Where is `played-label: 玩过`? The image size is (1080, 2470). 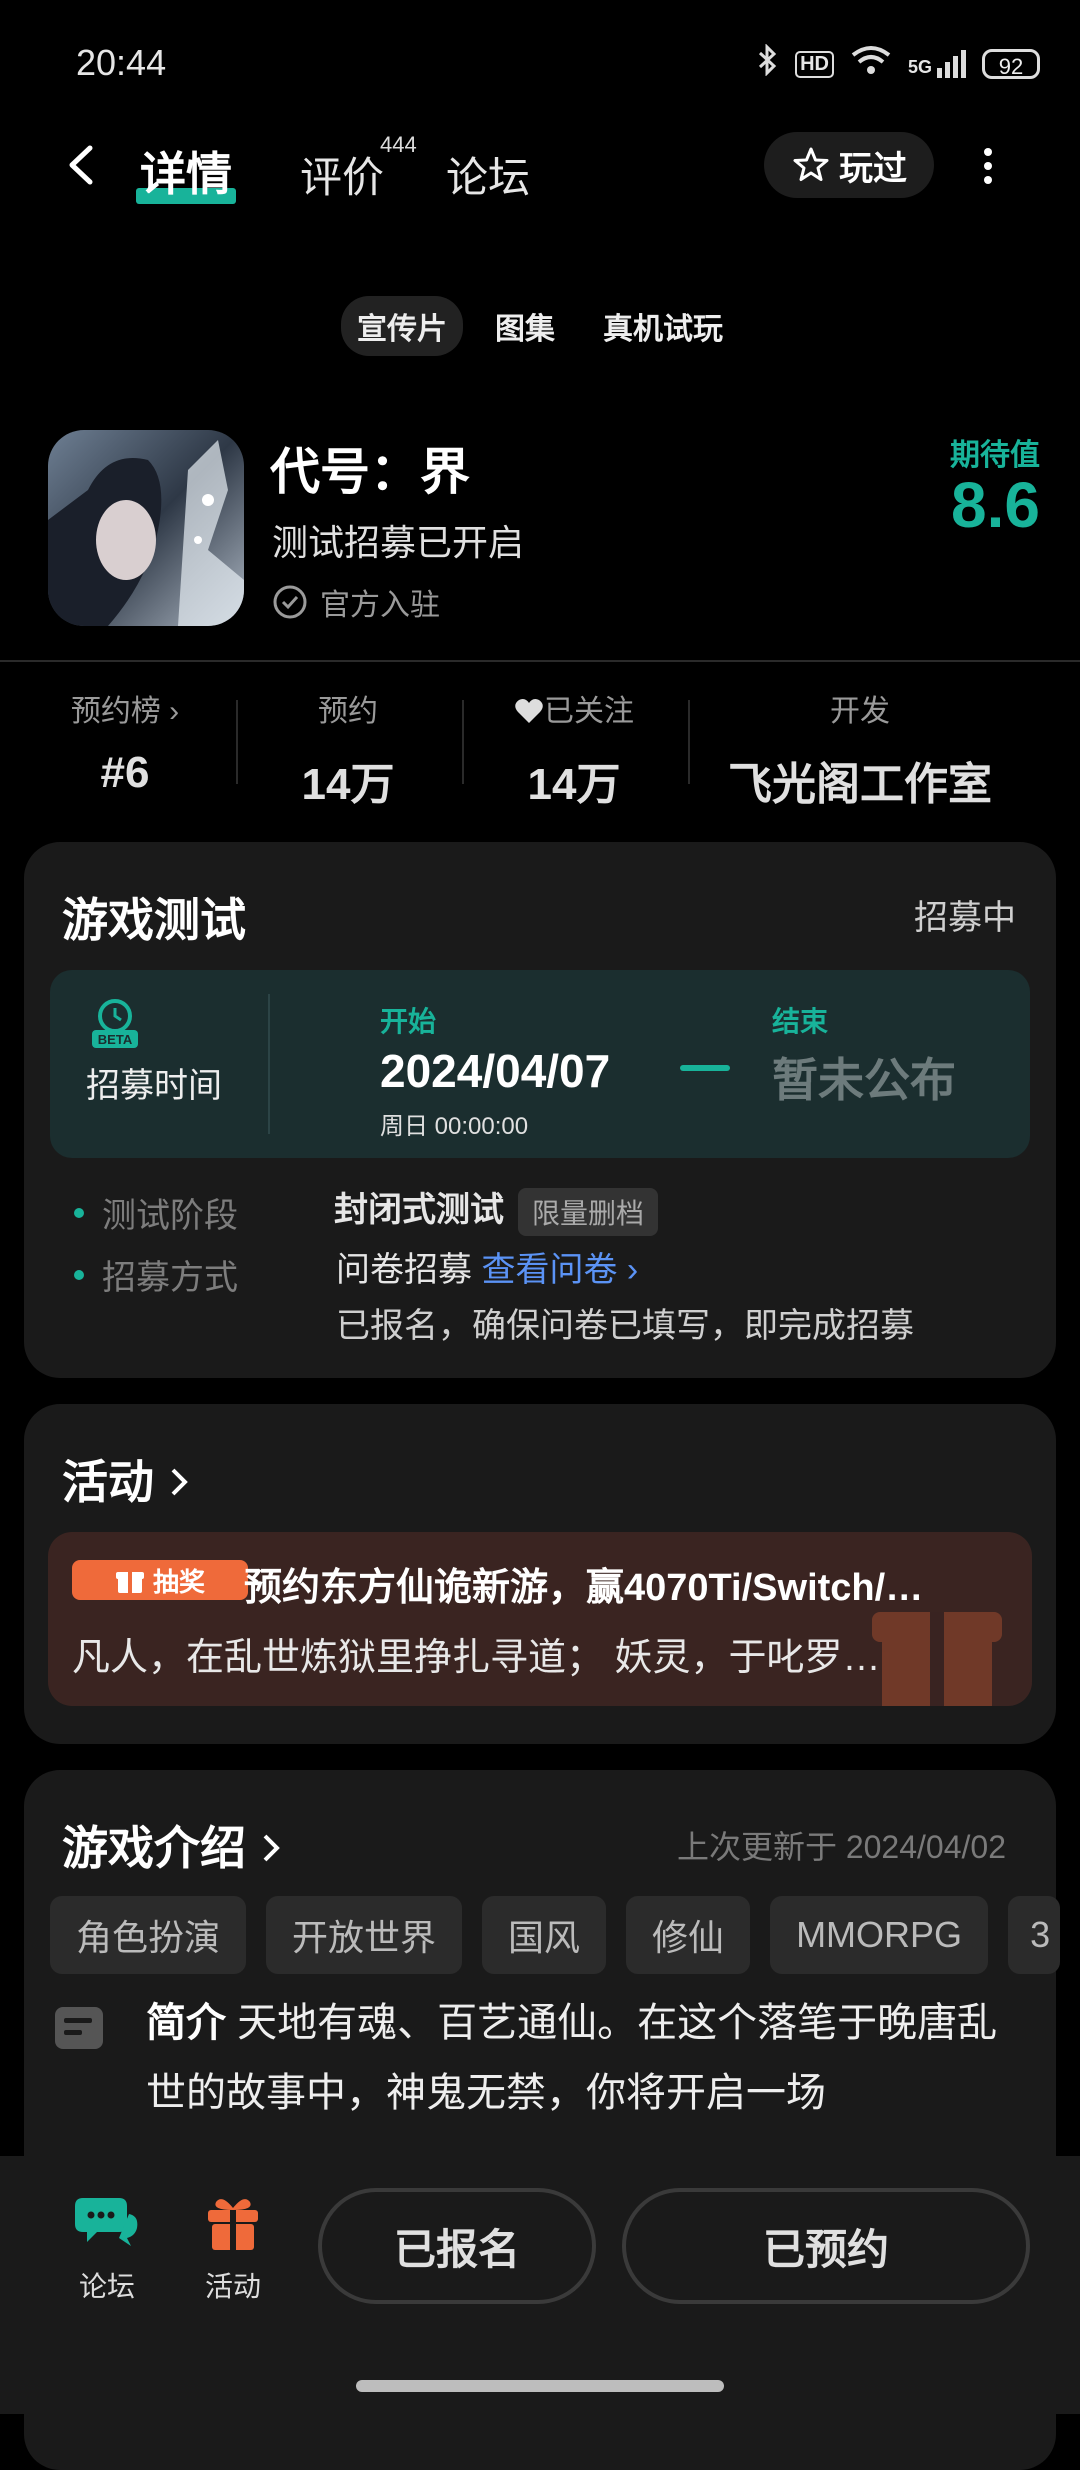
played-label: 玩过 is located at coordinates (873, 168).